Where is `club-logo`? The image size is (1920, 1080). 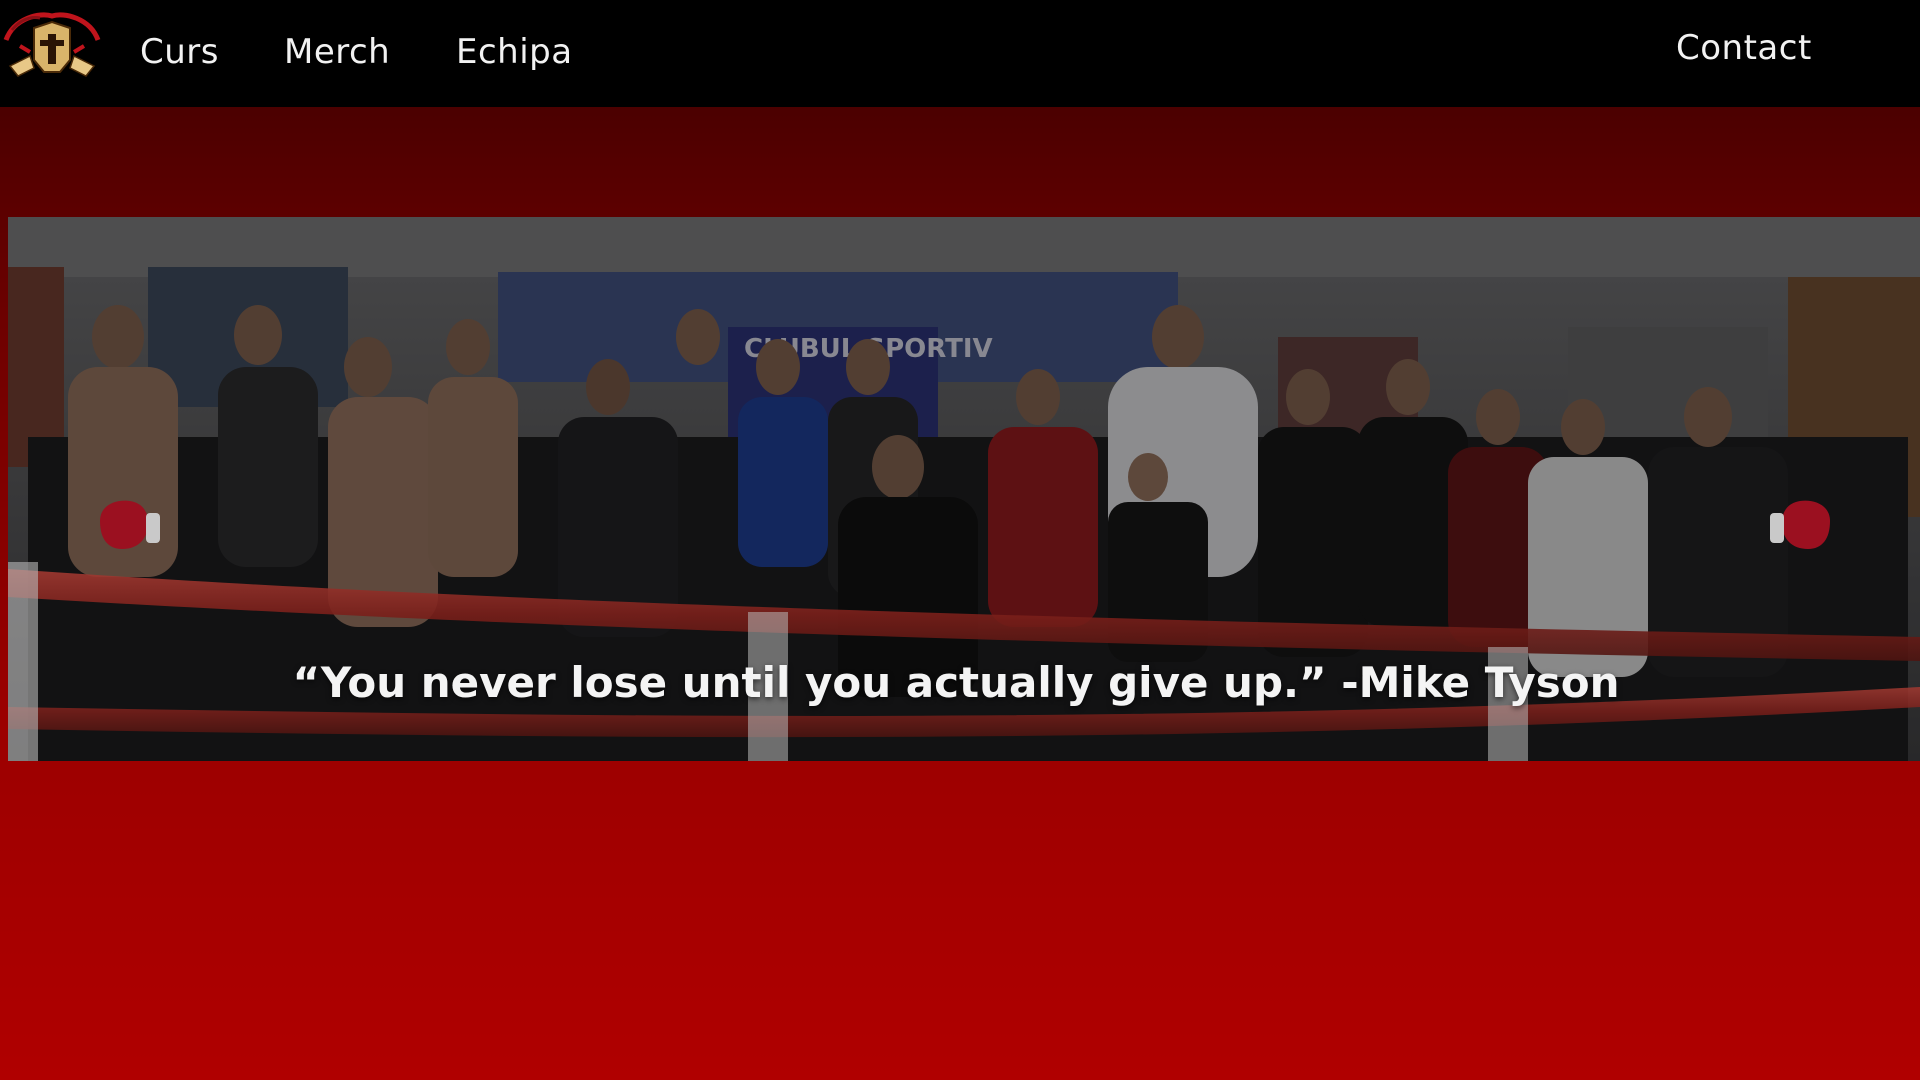 club-logo is located at coordinates (52, 45).